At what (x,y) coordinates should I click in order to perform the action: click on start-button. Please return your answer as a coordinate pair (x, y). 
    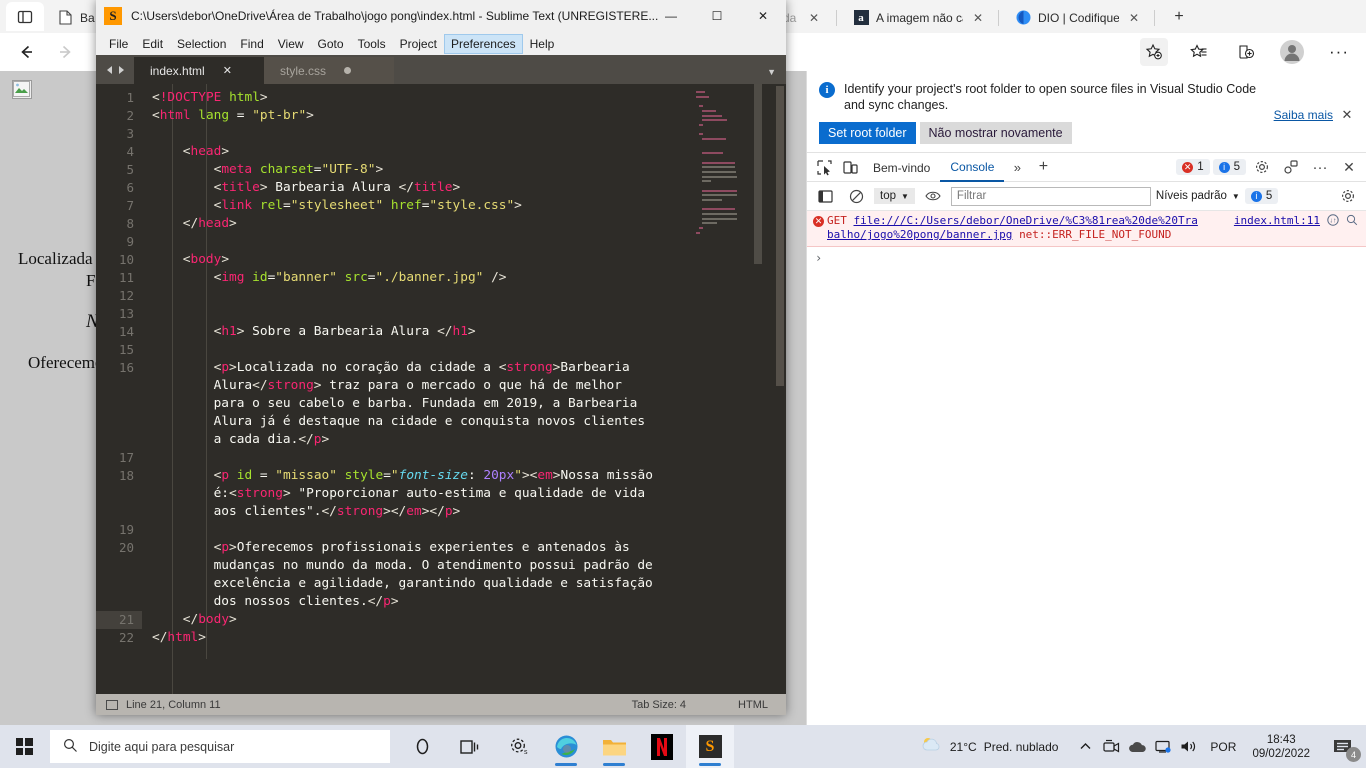
    Looking at the image, I should click on (24, 746).